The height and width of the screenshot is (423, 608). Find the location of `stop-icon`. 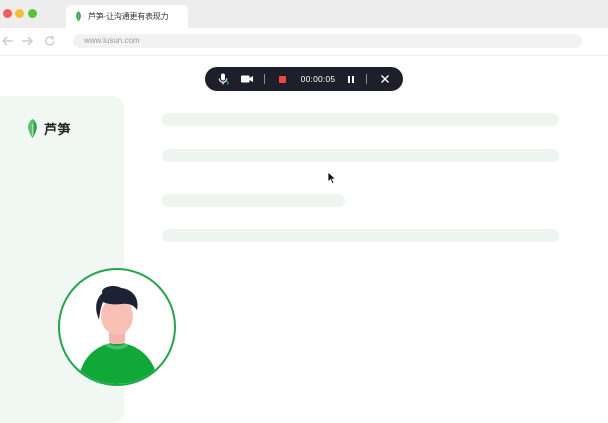

stop-icon is located at coordinates (282, 79).